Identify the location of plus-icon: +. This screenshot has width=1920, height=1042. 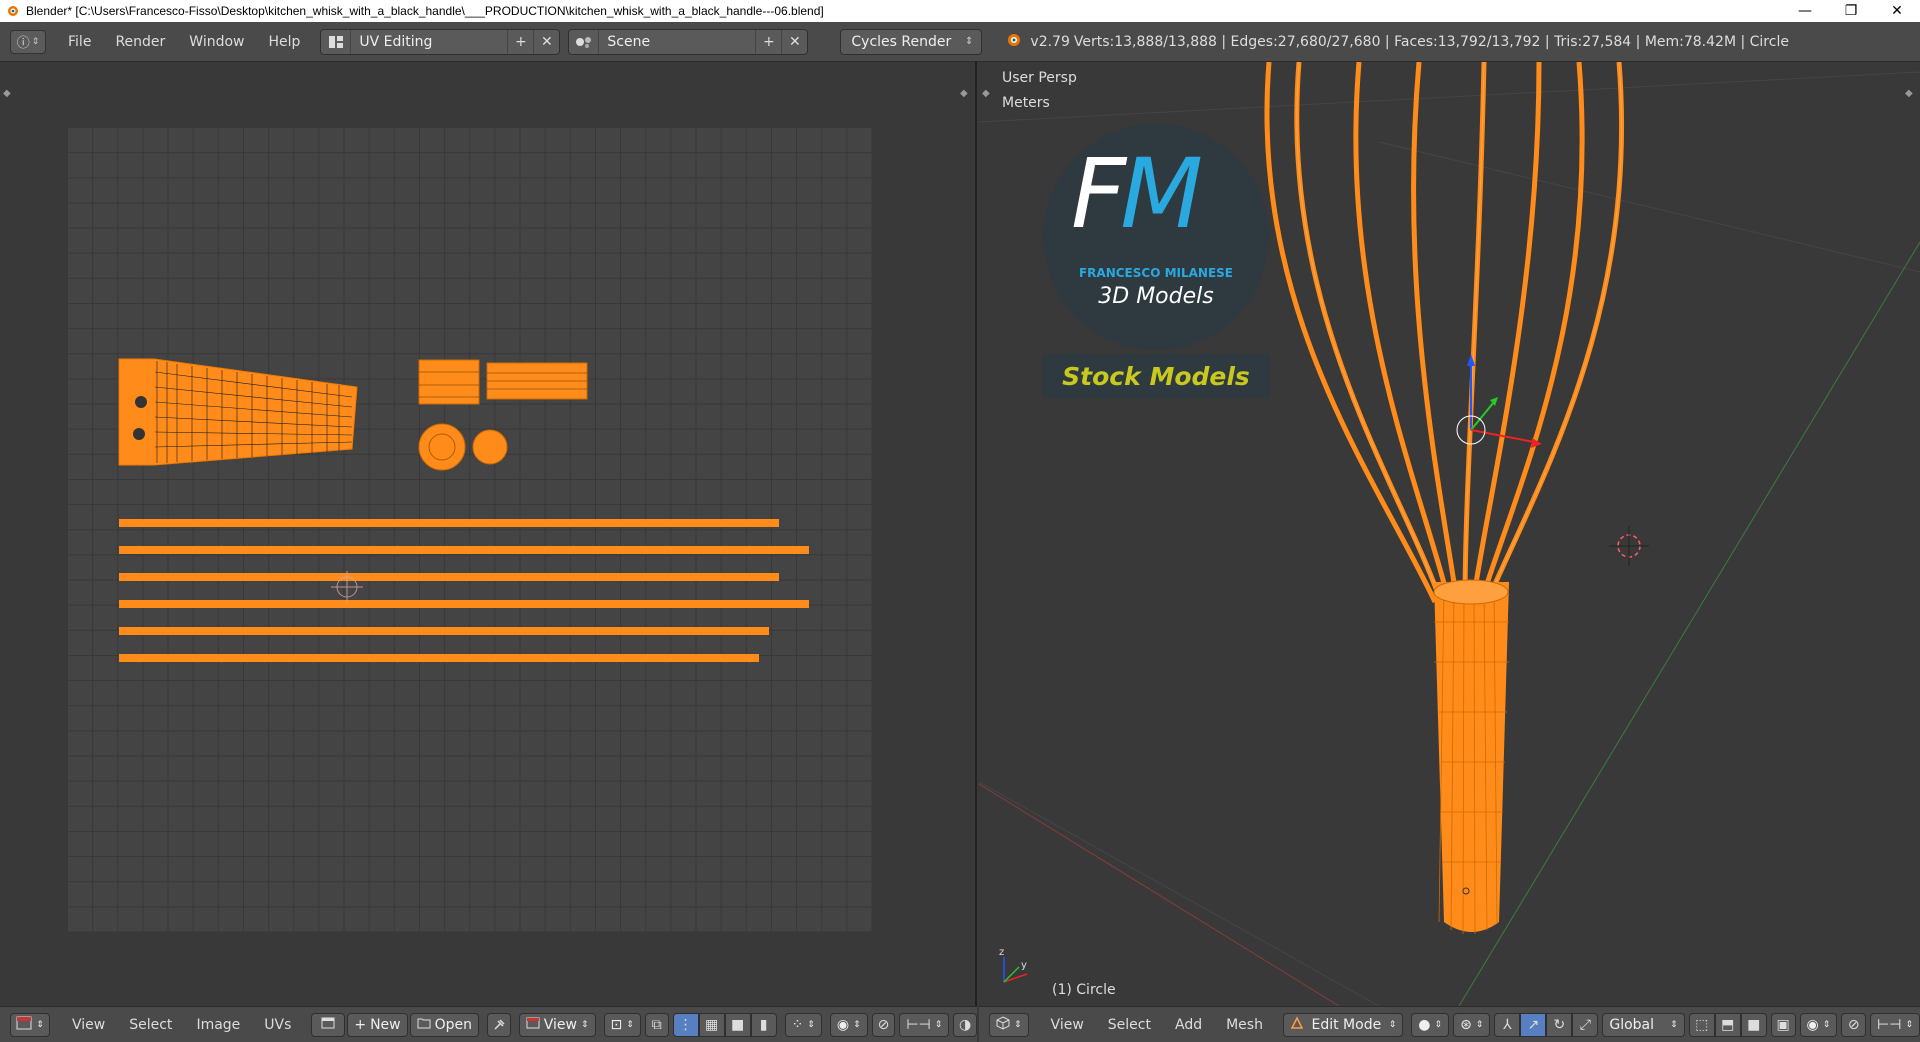
(360, 1024).